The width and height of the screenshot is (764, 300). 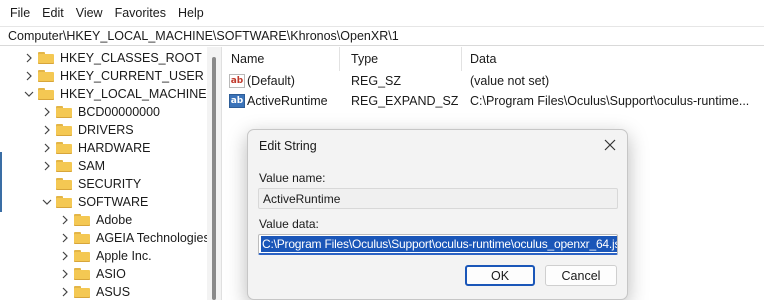 I want to click on column-header-label: Data, so click(x=483, y=59).